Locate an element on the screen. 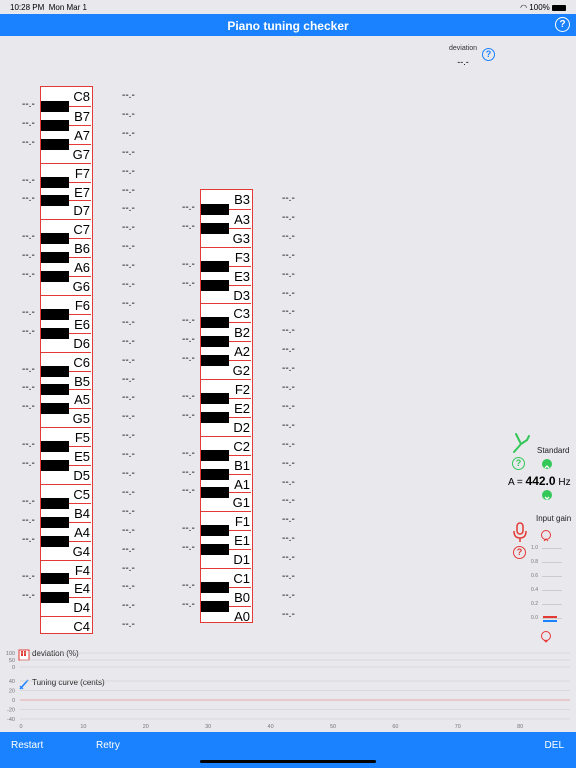  del-button: DEL is located at coordinates (554, 745).